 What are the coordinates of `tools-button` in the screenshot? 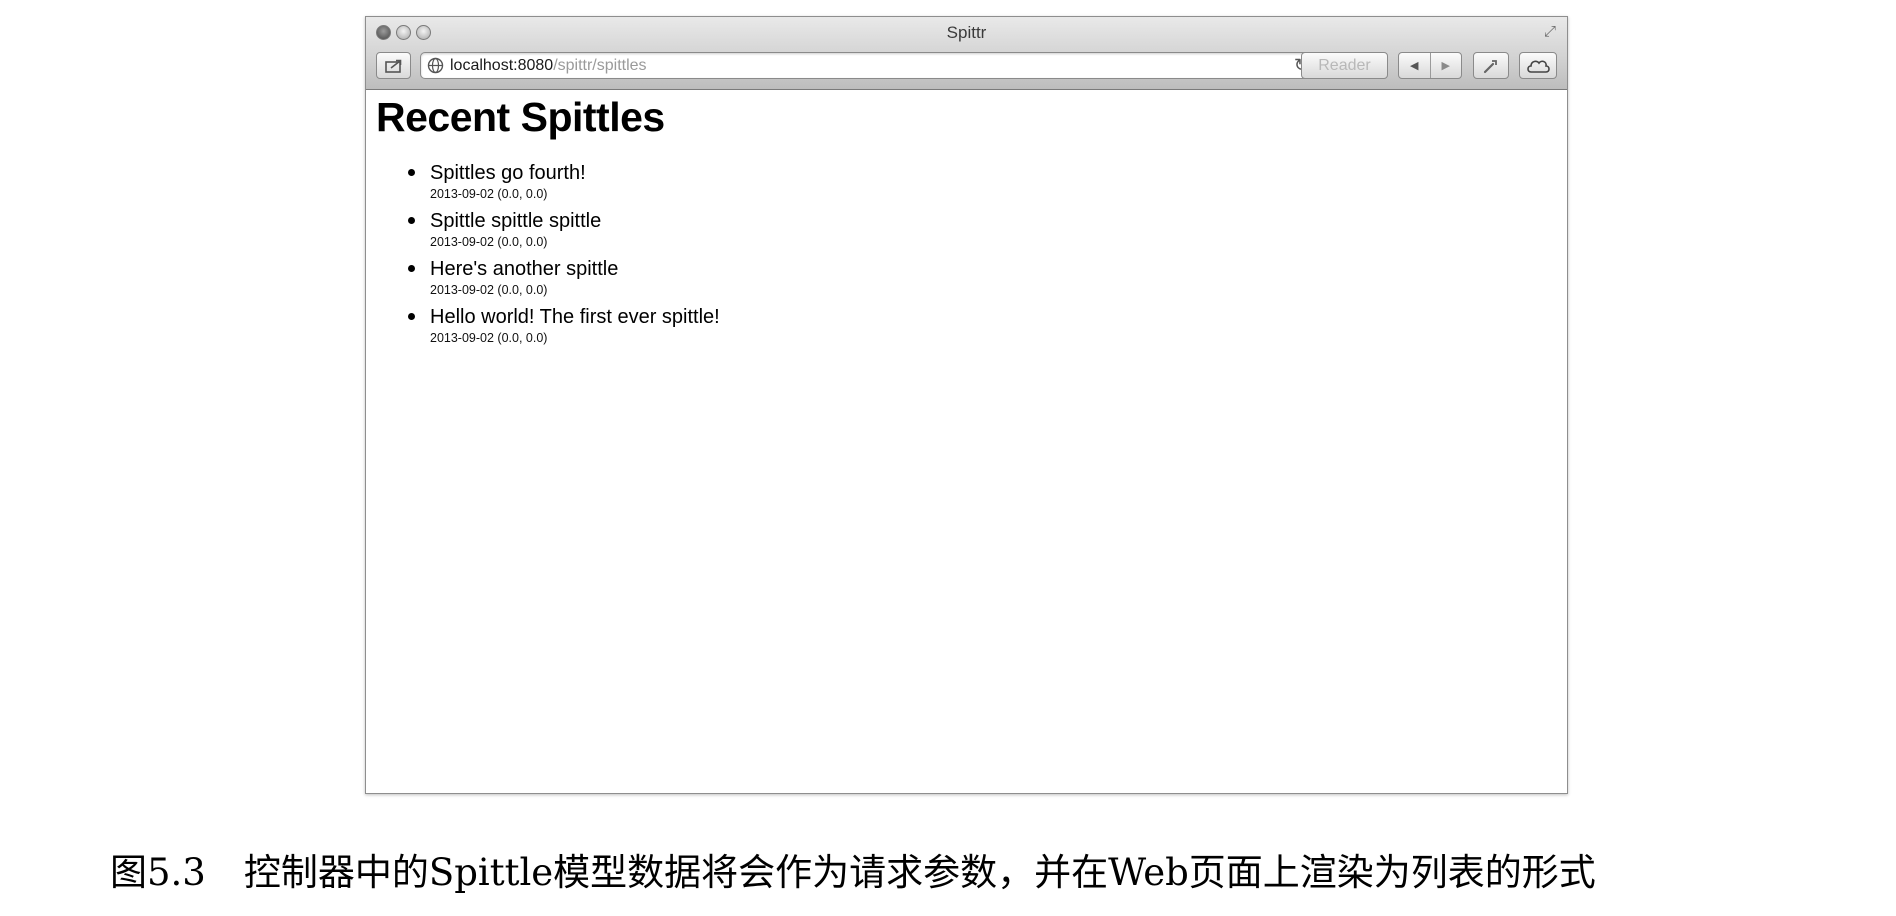 It's located at (1491, 65).